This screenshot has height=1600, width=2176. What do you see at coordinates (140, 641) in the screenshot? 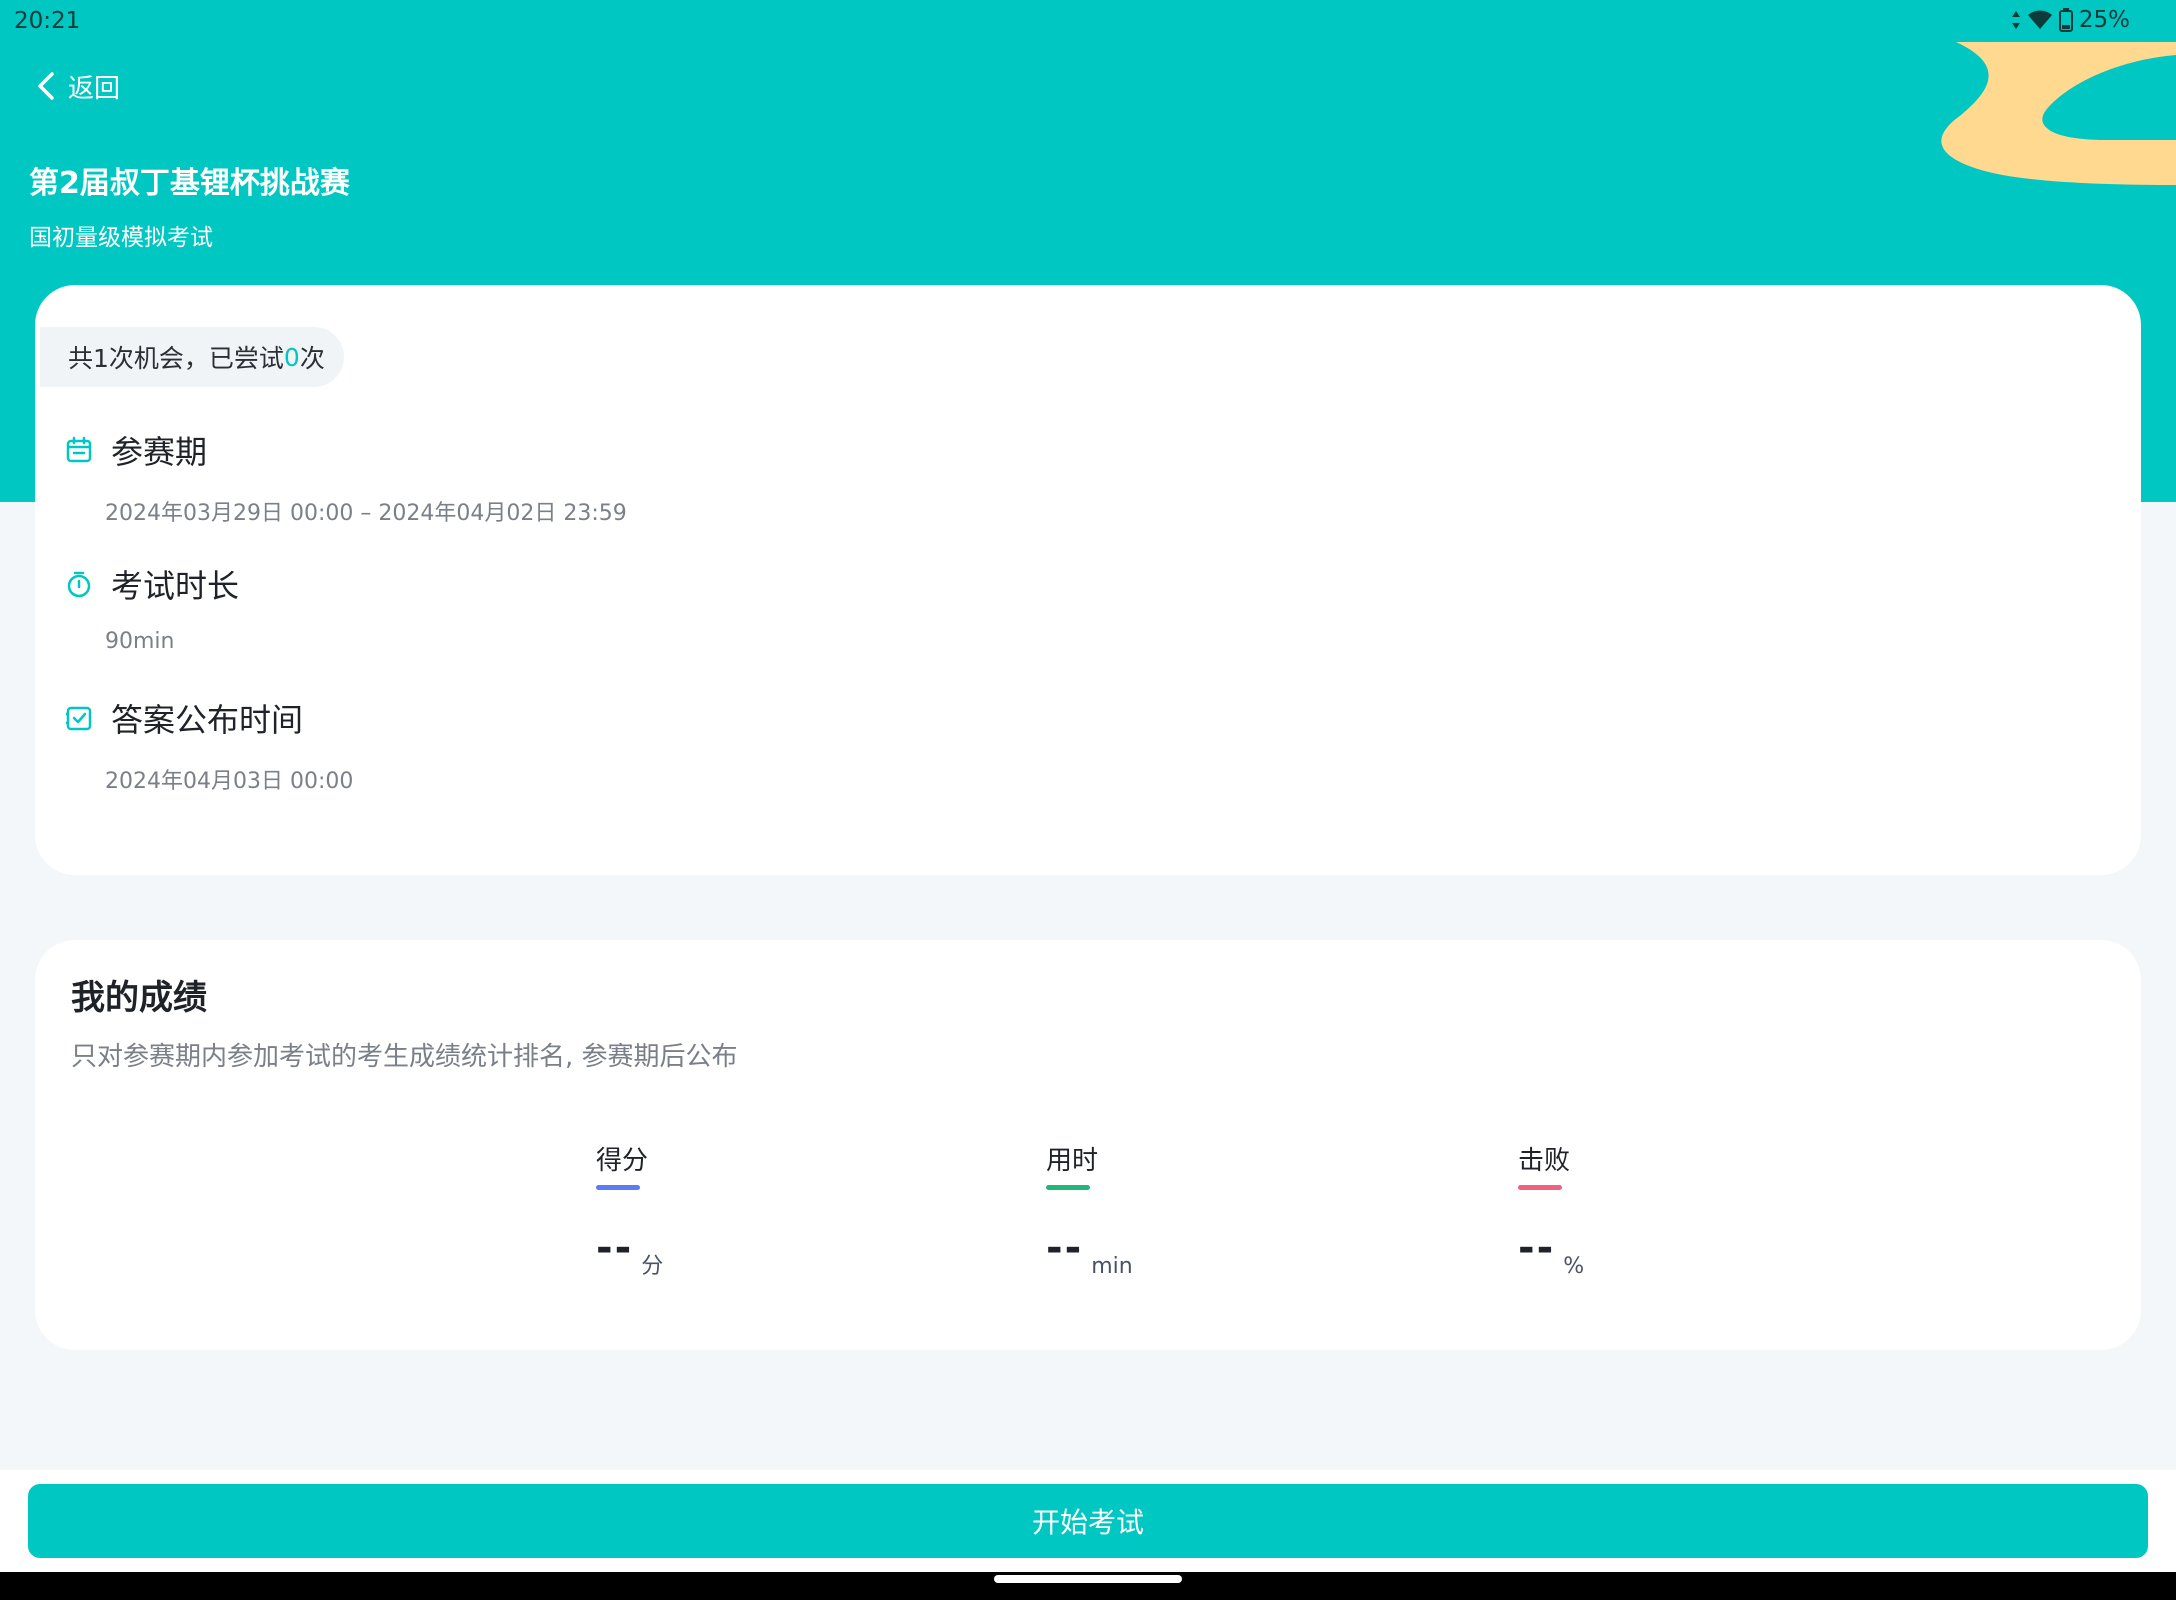
I see `duration-value: 90min` at bounding box center [140, 641].